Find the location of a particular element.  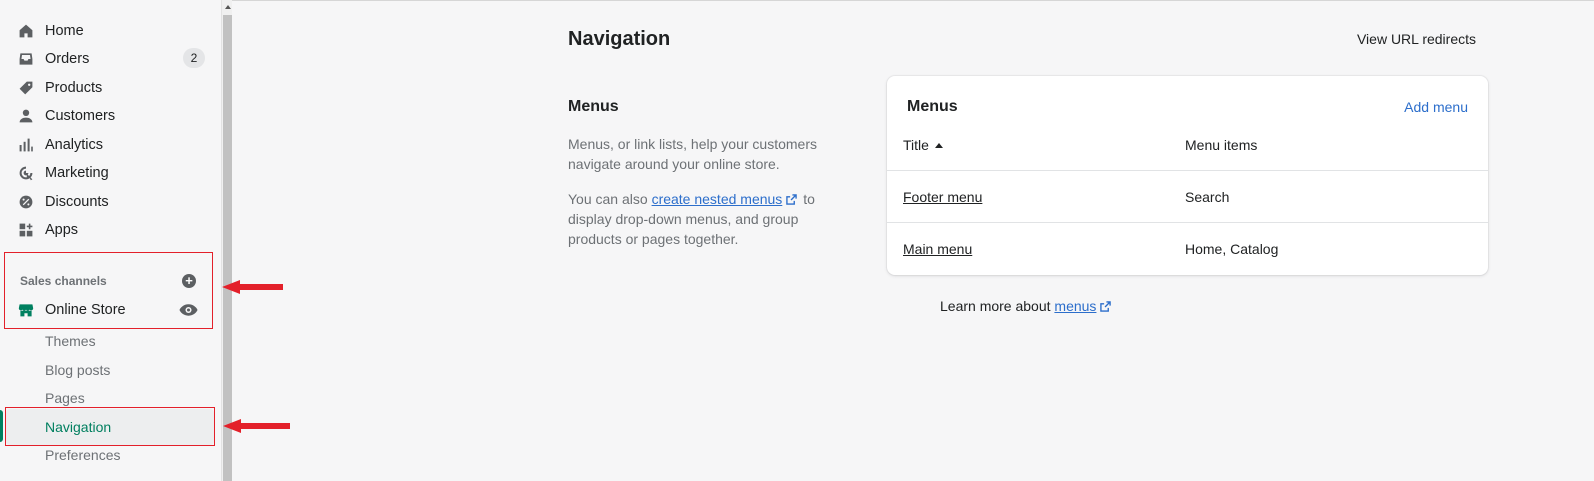

view-url-redirects-button: View URL redirects is located at coordinates (1416, 39).